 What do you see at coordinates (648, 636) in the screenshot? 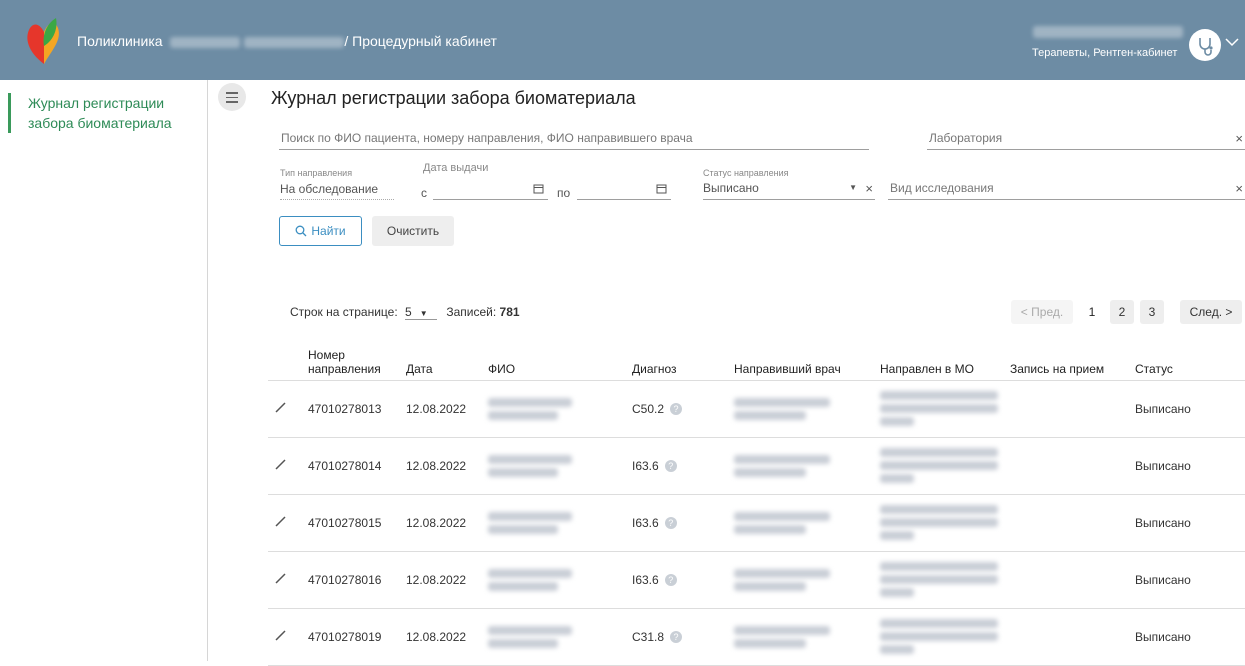
I see `diagnosis-code: C31.8` at bounding box center [648, 636].